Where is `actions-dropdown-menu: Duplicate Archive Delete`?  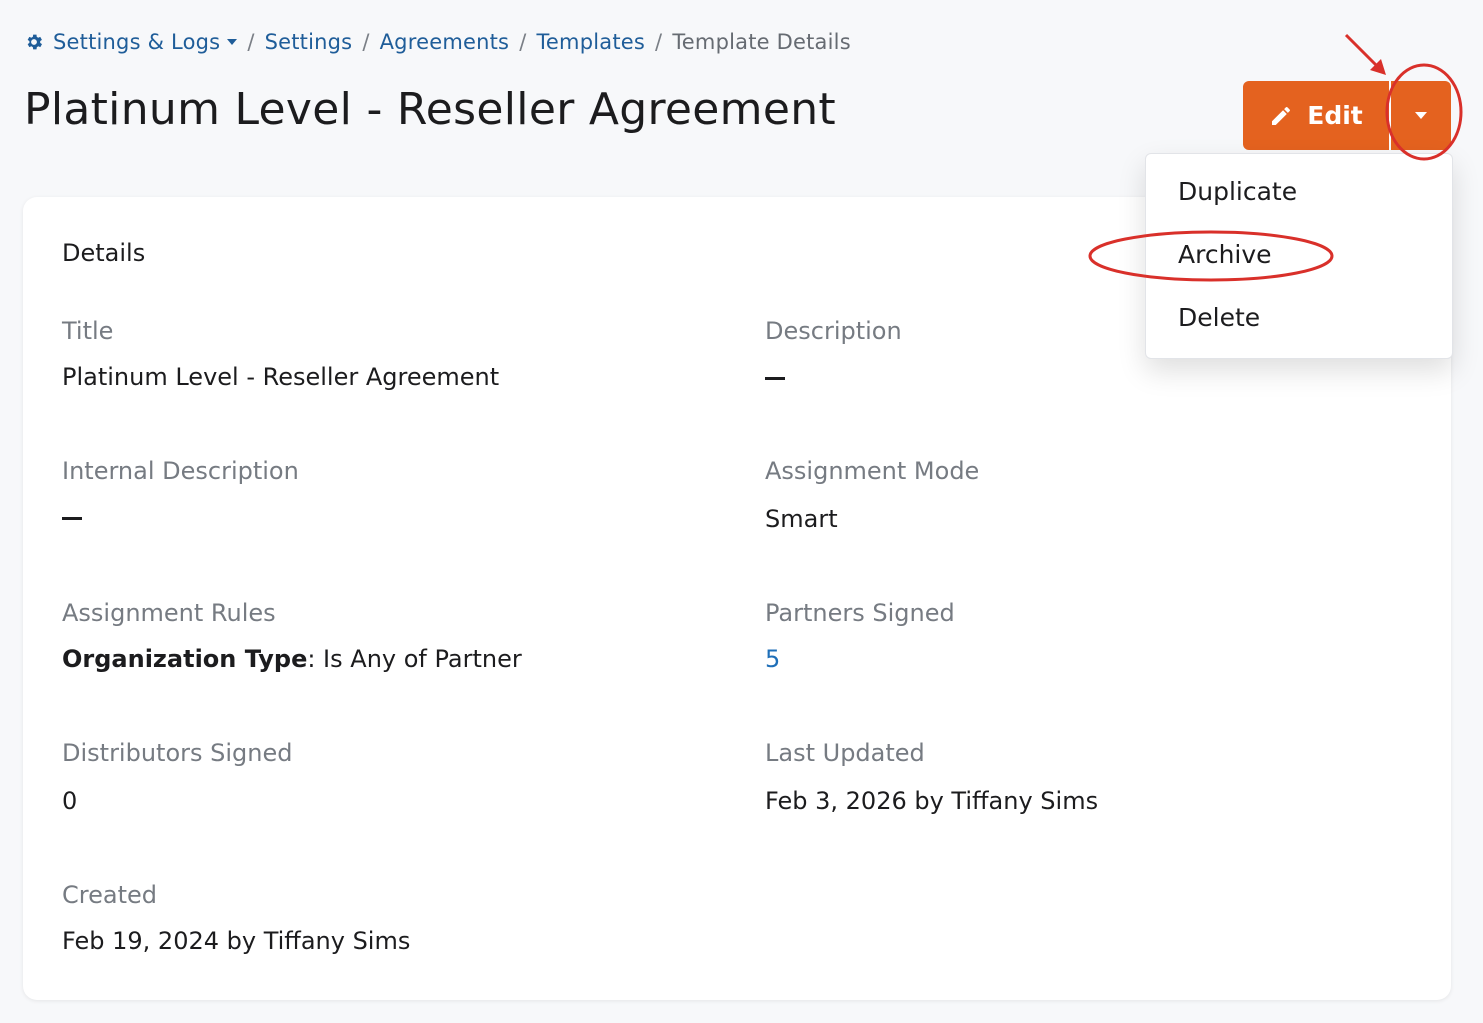
actions-dropdown-menu: Duplicate Archive Delete is located at coordinates (1299, 256).